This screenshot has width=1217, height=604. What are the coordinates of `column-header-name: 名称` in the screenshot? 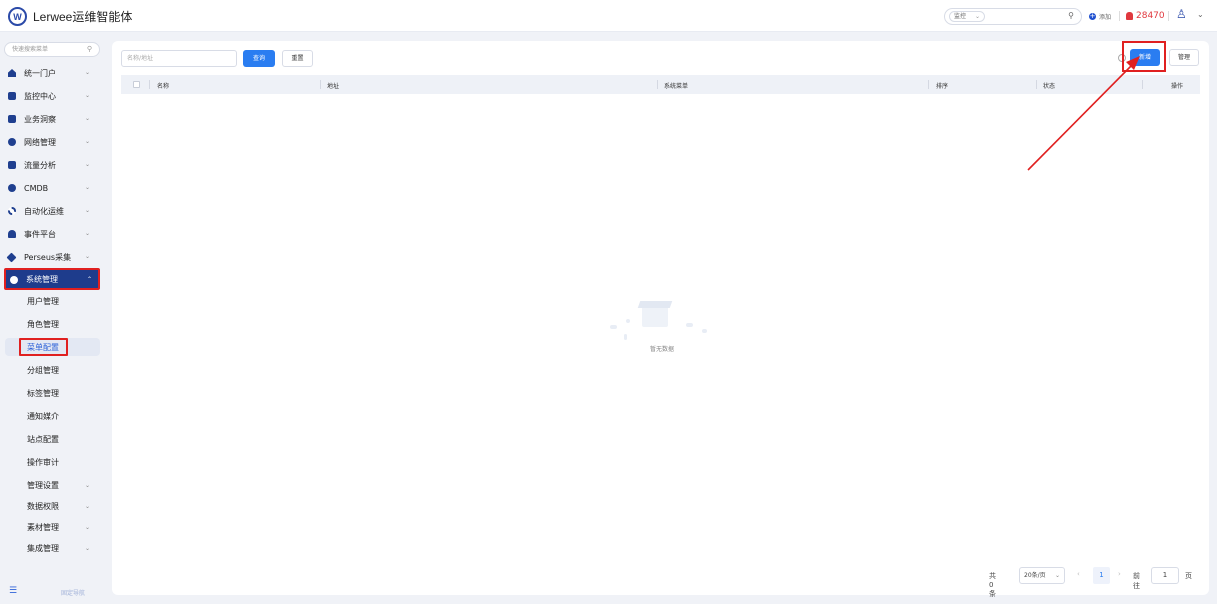 It's located at (163, 86).